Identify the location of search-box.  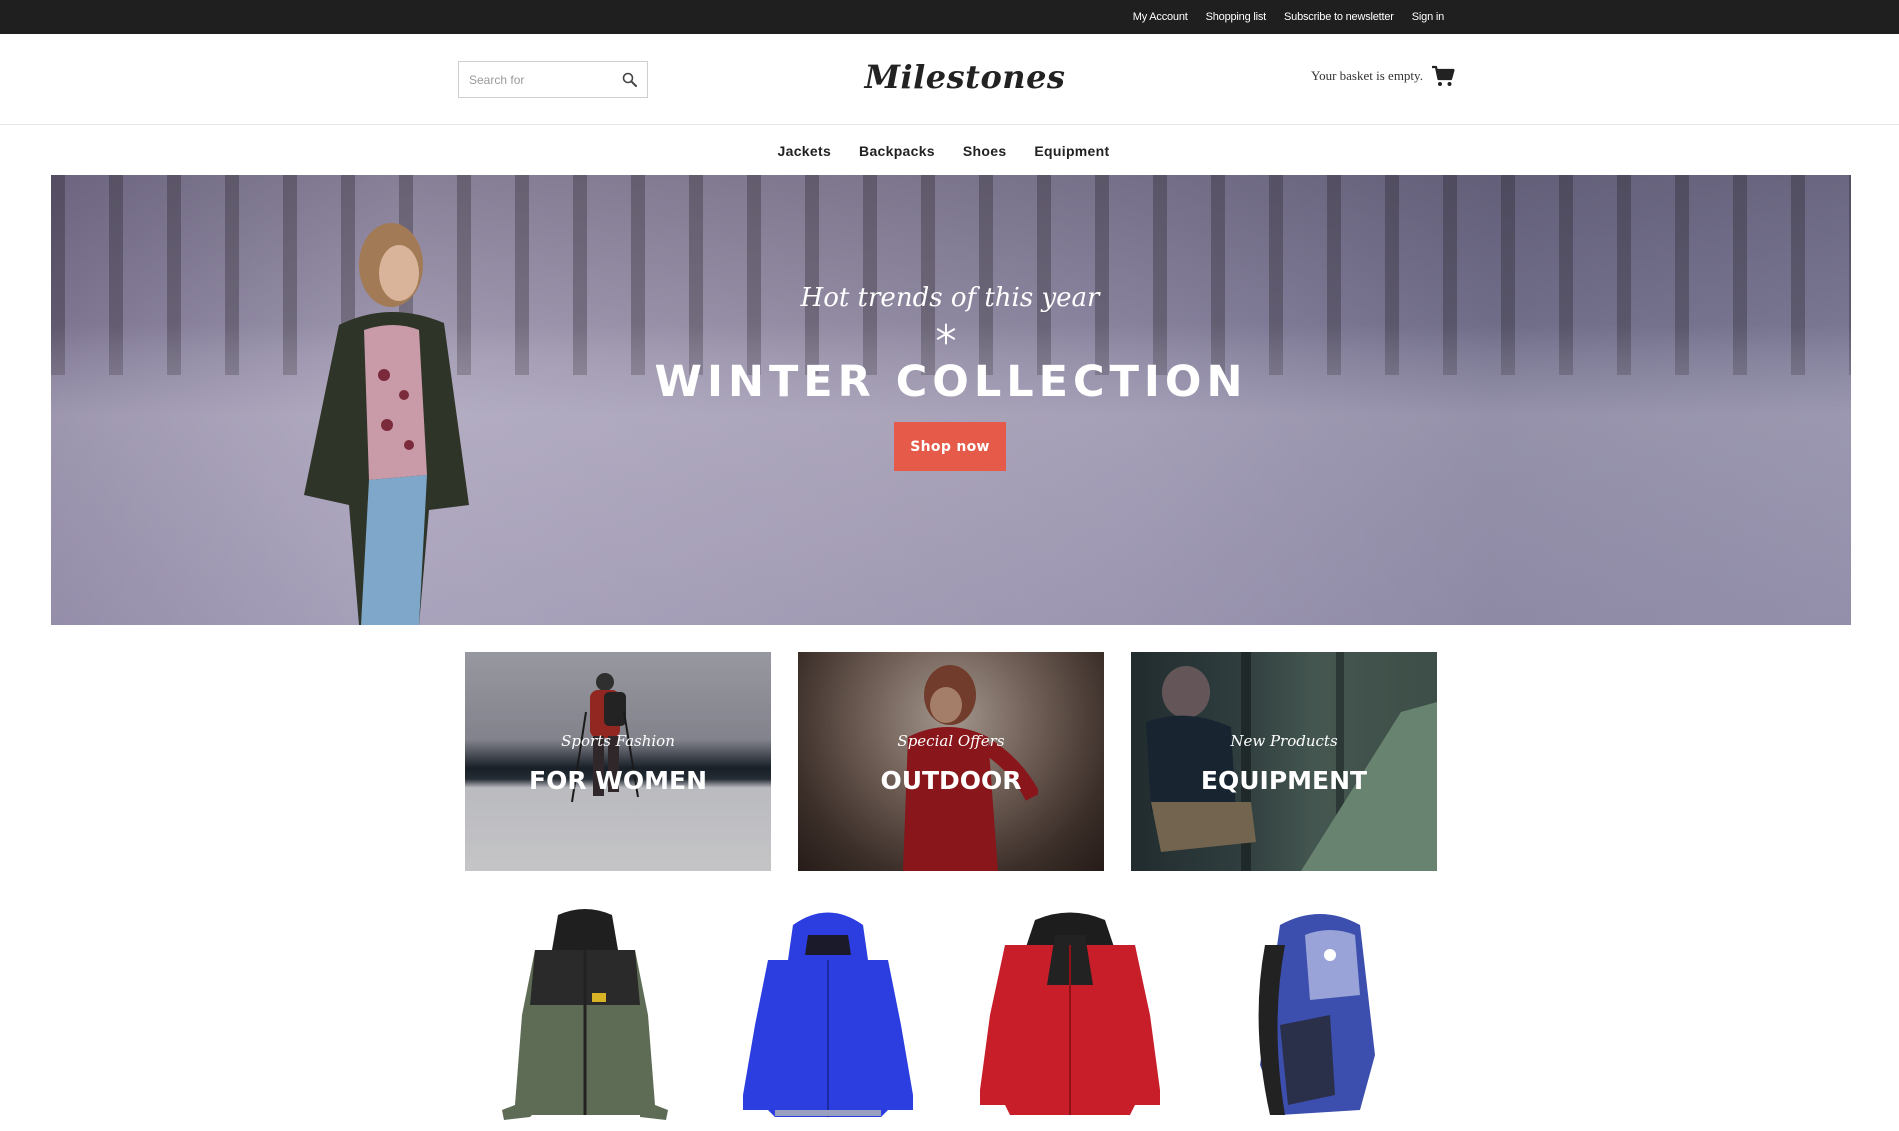
(553, 79).